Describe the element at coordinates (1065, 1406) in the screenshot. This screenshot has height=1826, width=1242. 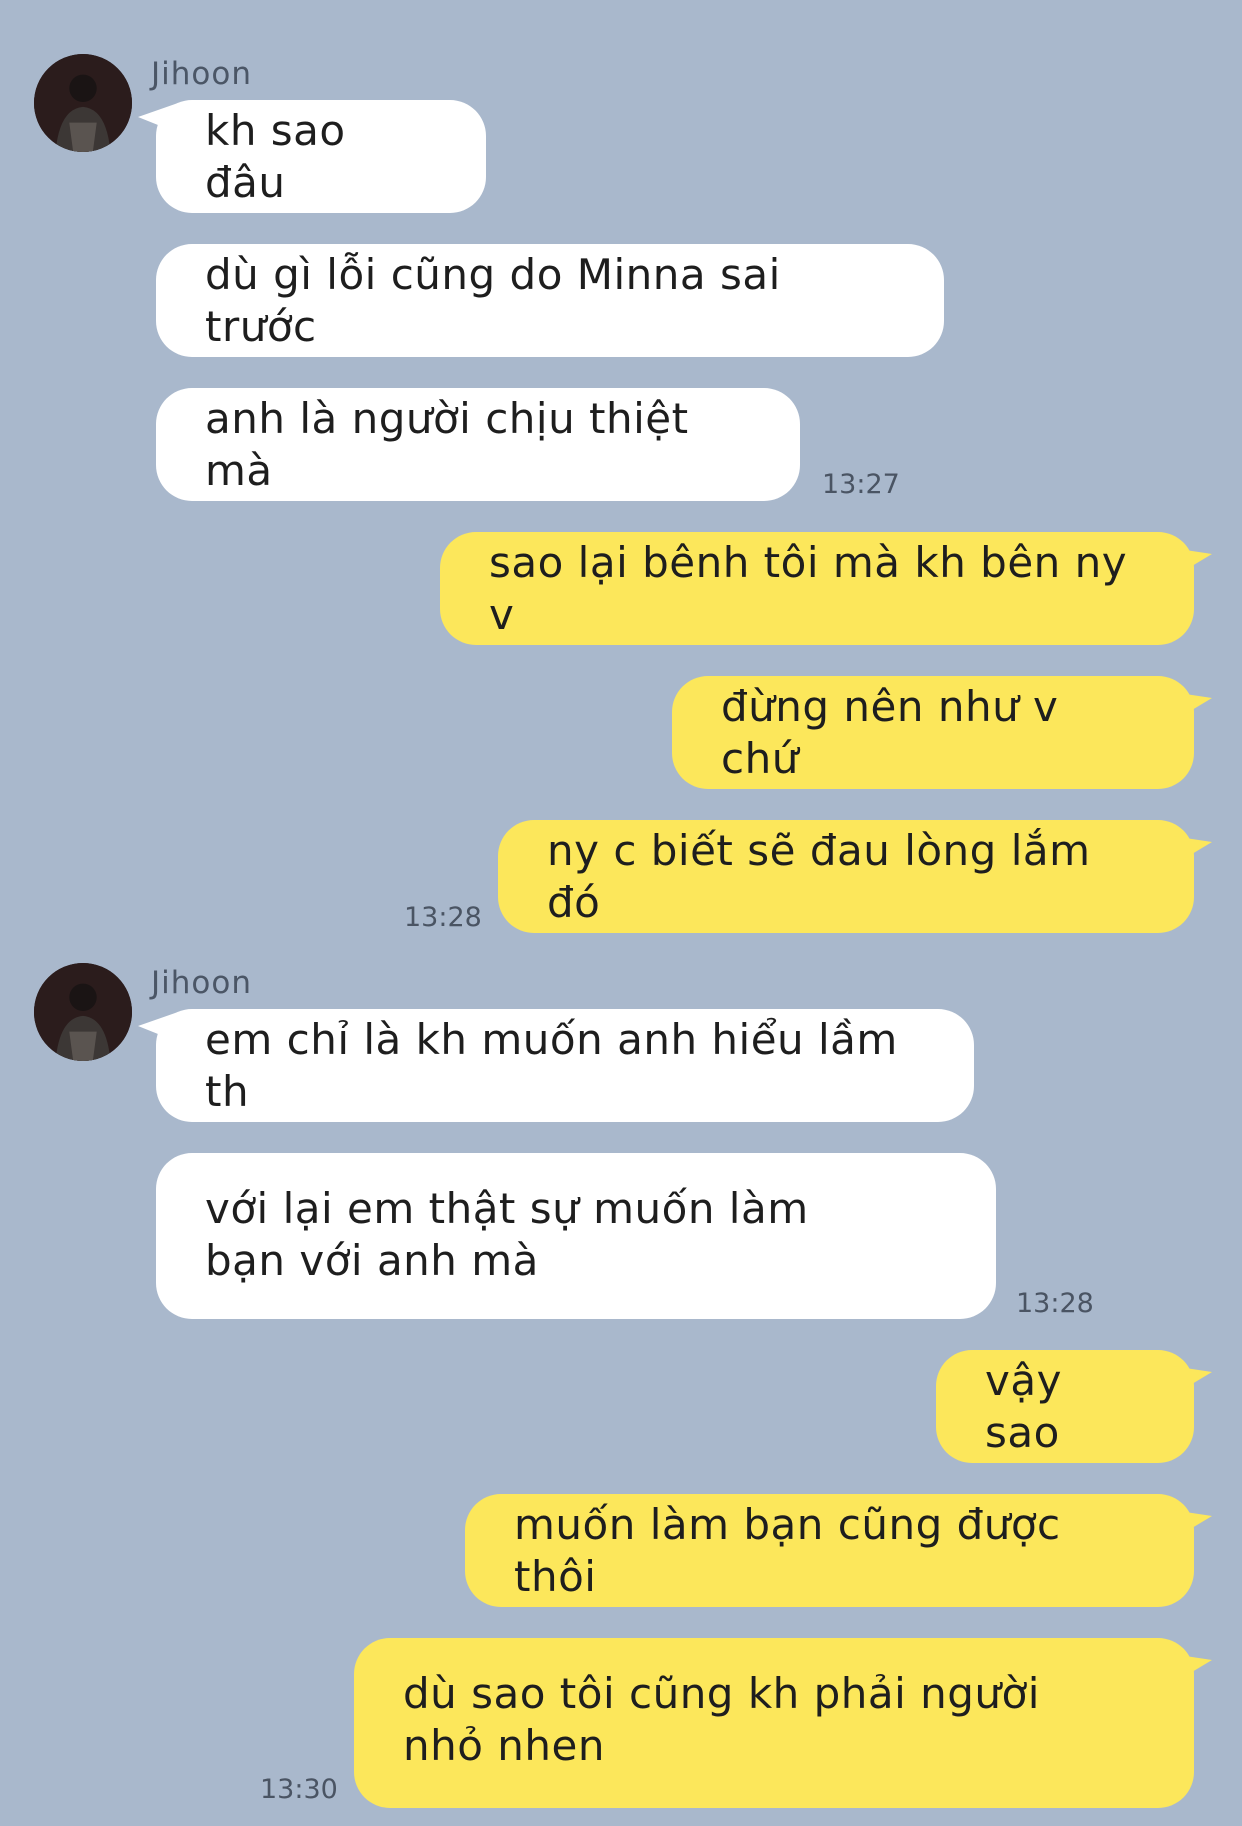
I see `message-bubble-outgoing: vậy sao` at that location.